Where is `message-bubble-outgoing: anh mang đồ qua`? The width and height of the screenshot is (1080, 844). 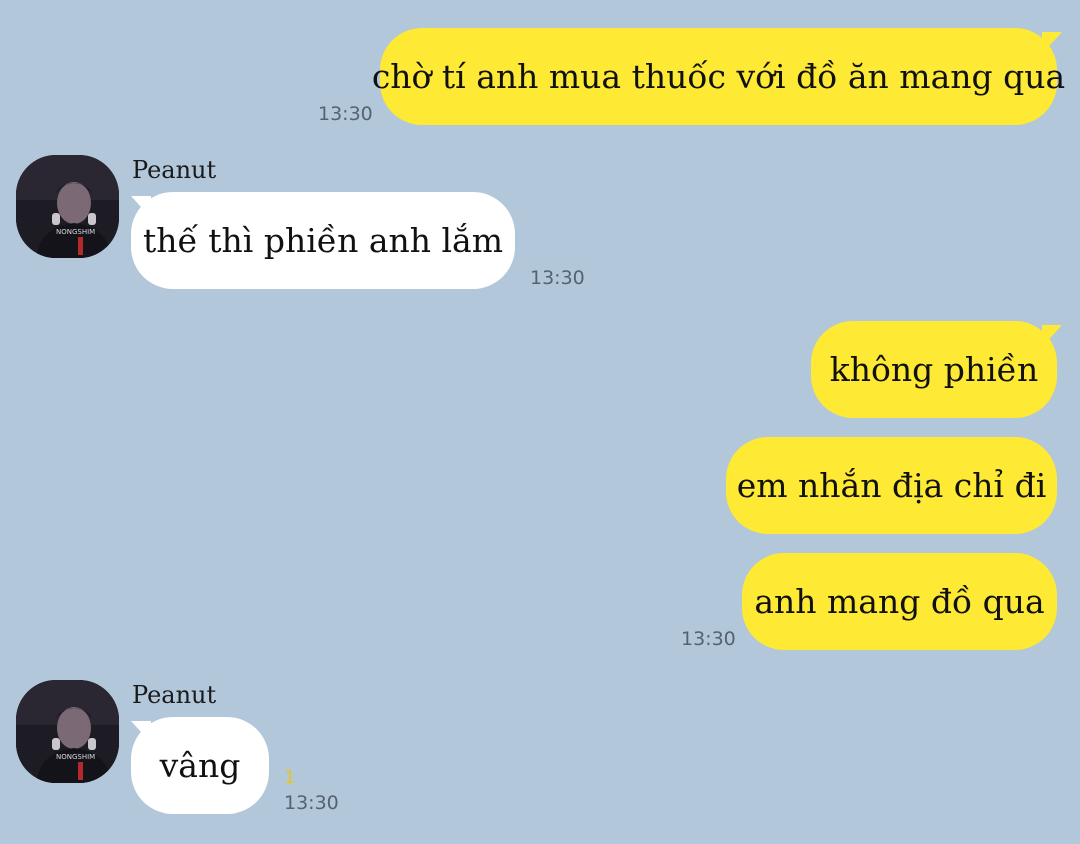 message-bubble-outgoing: anh mang đồ qua is located at coordinates (899, 601).